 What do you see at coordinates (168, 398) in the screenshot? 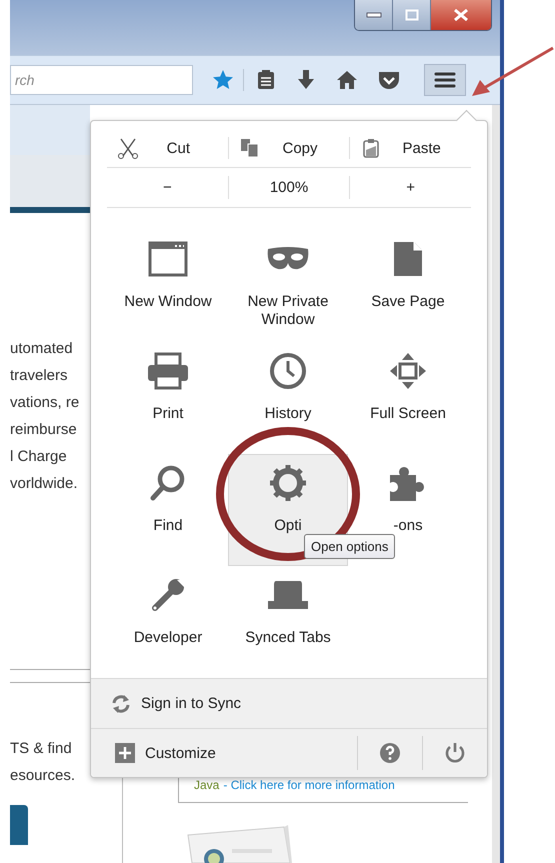
I see `menu-item: Print` at bounding box center [168, 398].